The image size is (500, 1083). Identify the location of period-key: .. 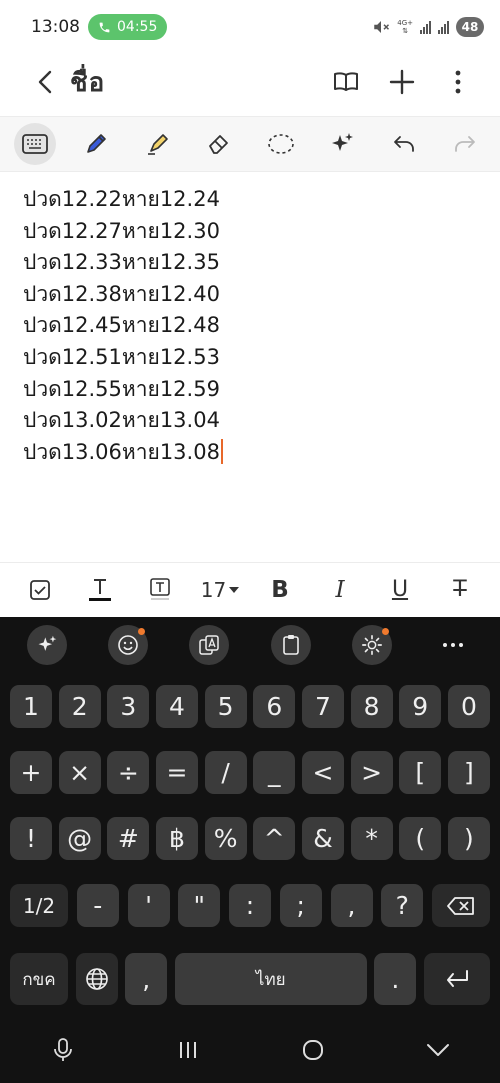
(395, 979).